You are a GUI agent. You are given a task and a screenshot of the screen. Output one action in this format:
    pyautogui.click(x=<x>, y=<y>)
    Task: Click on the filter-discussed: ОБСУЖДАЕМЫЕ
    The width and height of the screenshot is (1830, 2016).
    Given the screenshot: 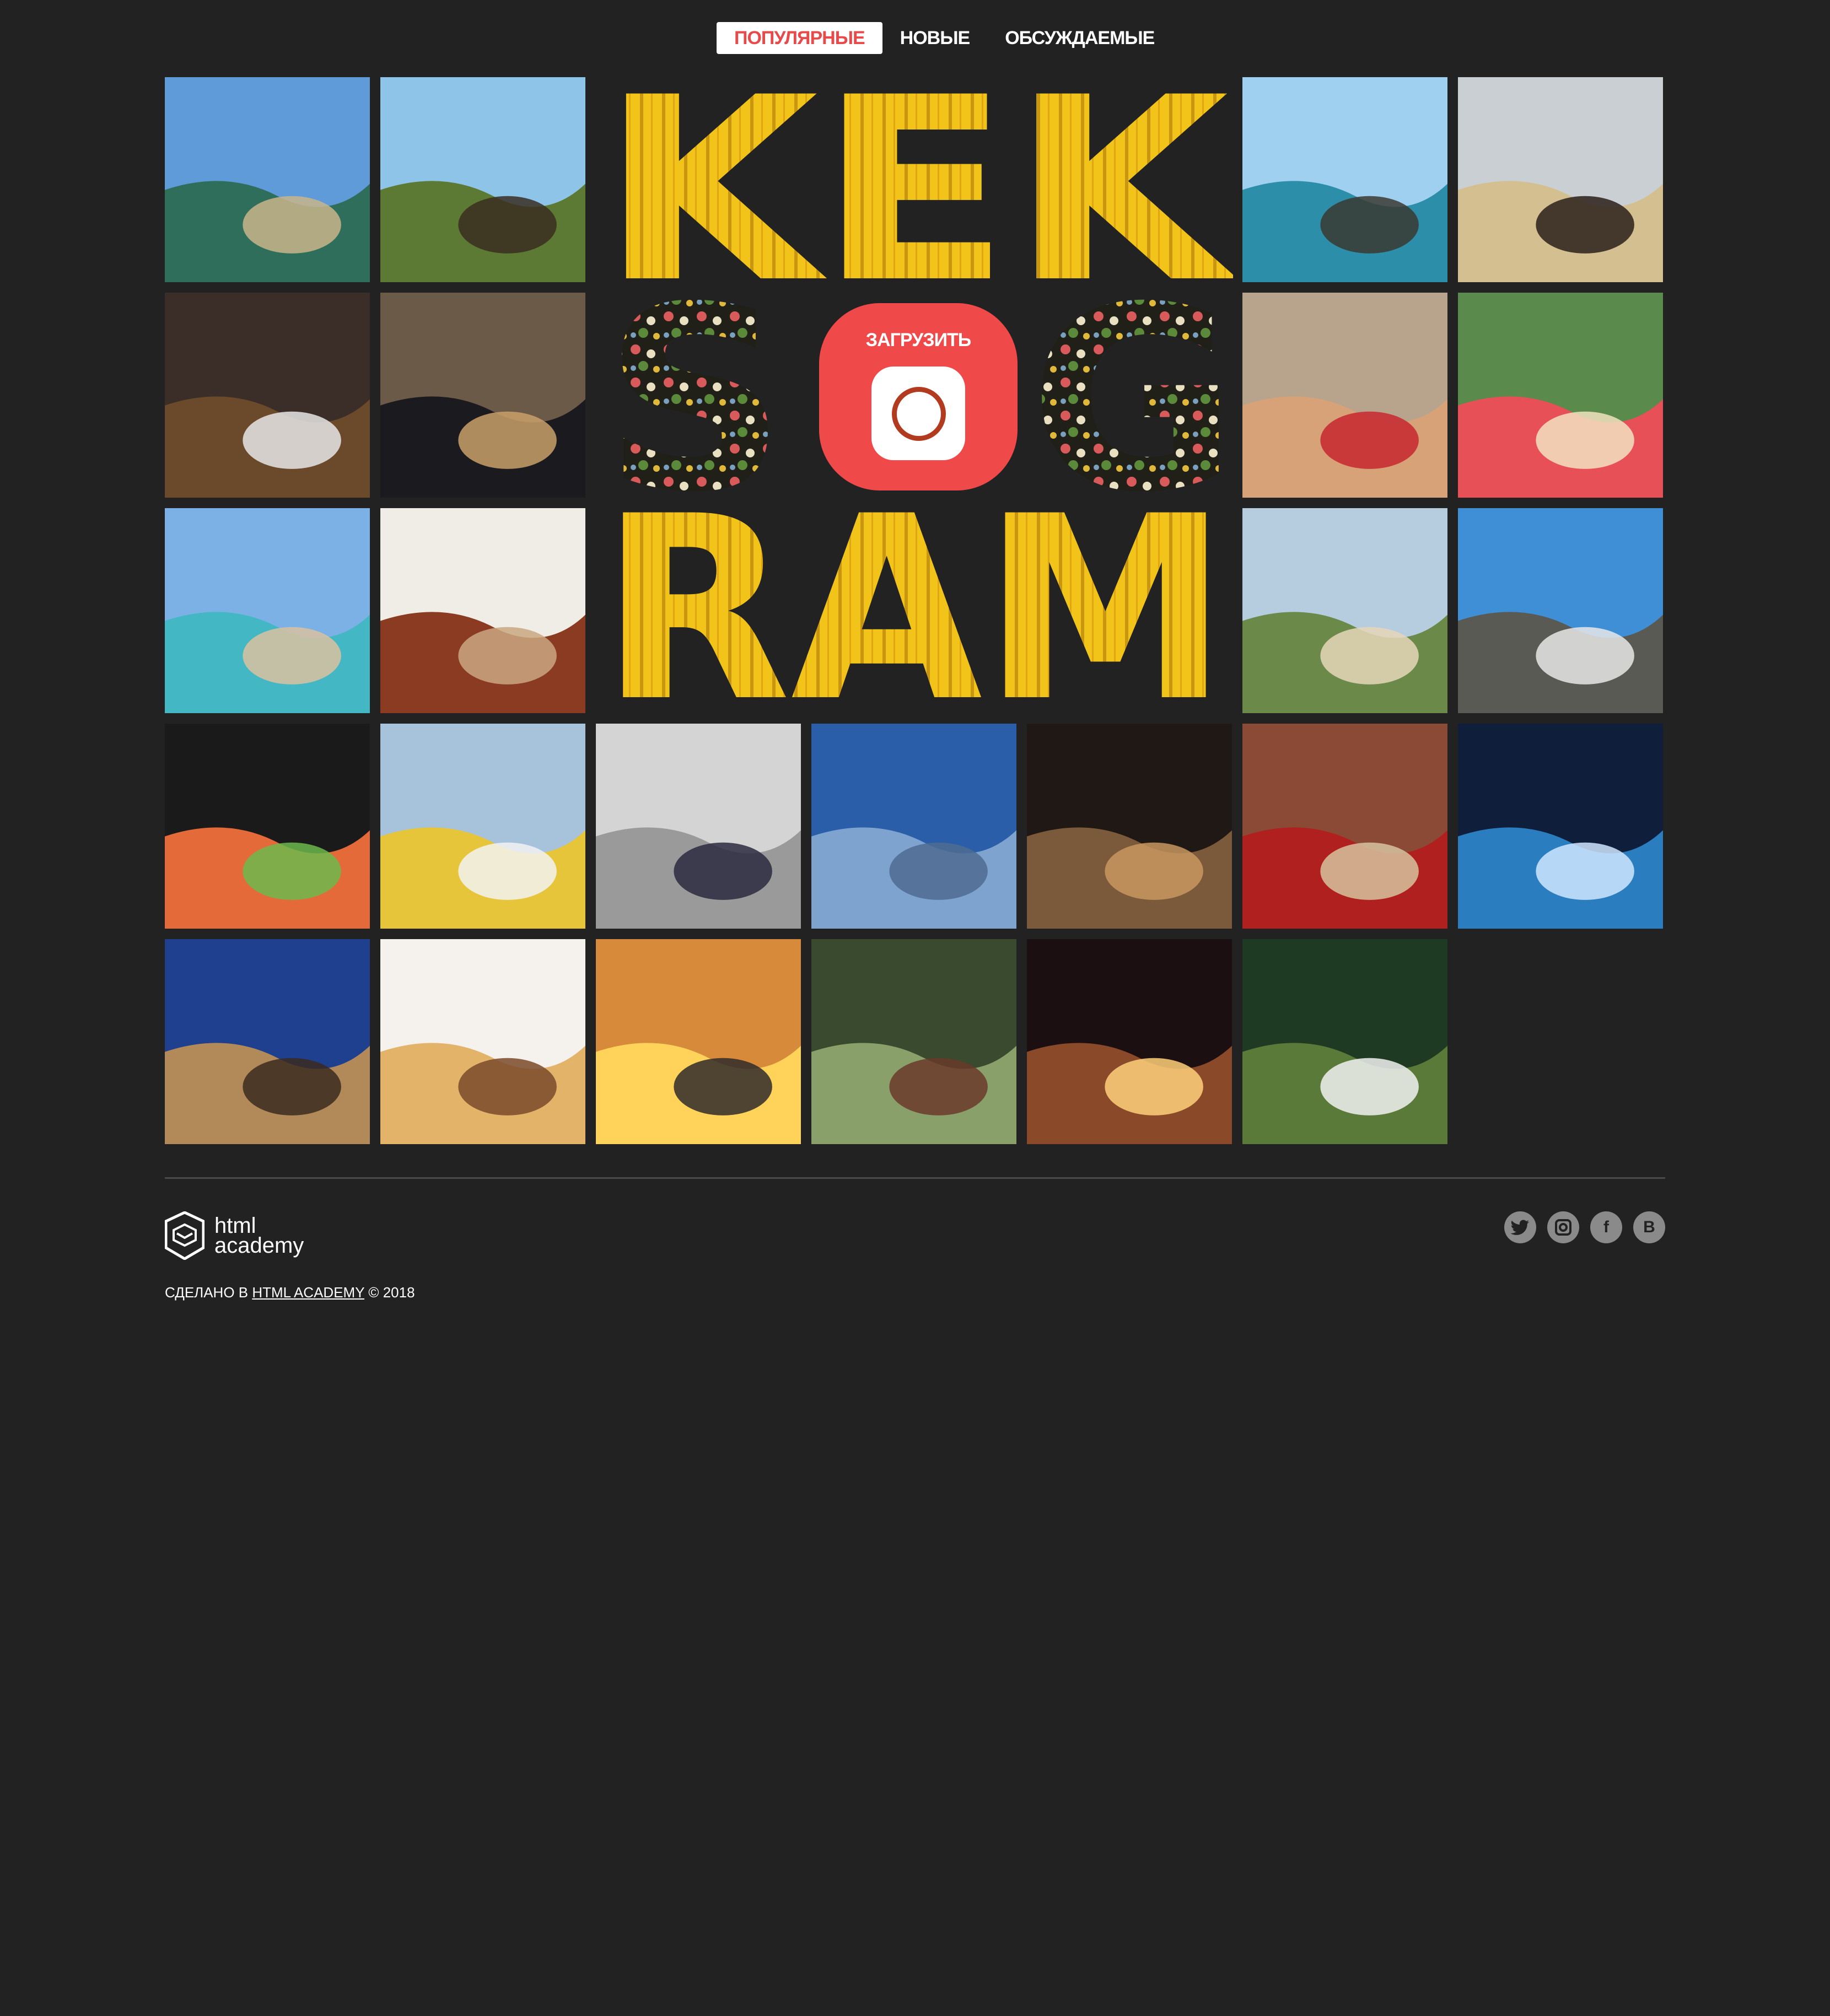 What is the action you would take?
    pyautogui.click(x=1079, y=38)
    